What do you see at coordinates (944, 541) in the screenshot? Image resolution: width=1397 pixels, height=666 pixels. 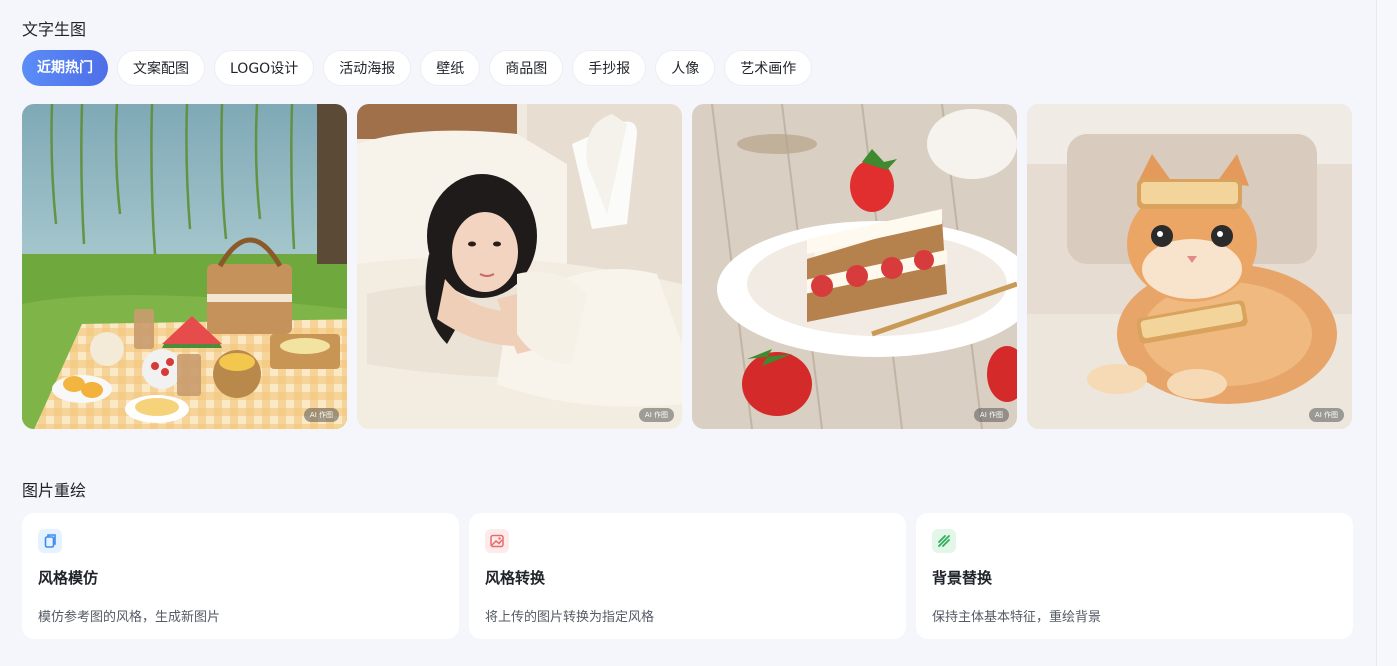 I see `background-replace-icon` at bounding box center [944, 541].